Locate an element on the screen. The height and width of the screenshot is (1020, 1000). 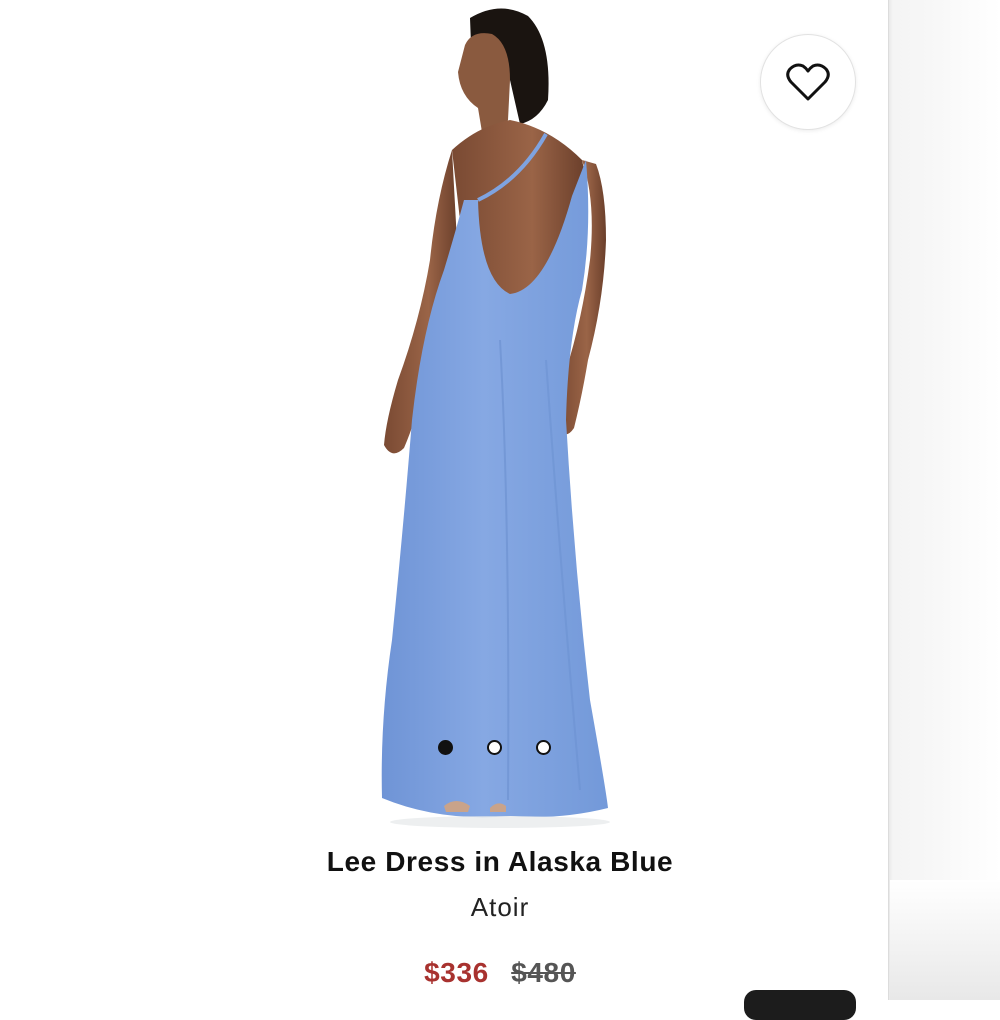
sale-price: $336 is located at coordinates (456, 972).